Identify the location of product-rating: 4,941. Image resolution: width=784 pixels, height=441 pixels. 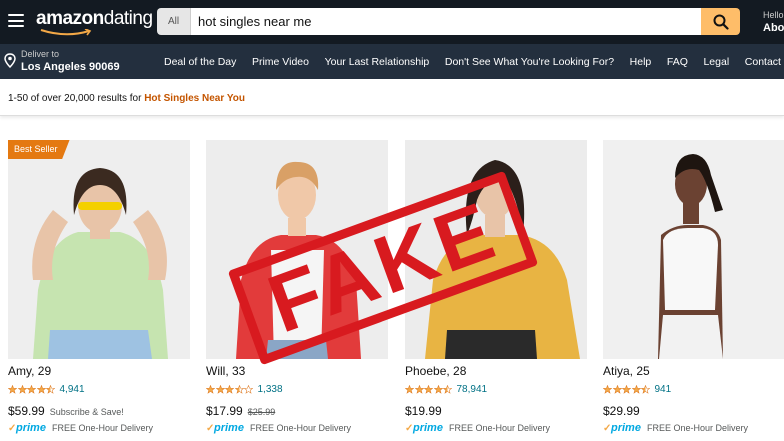
(46, 389).